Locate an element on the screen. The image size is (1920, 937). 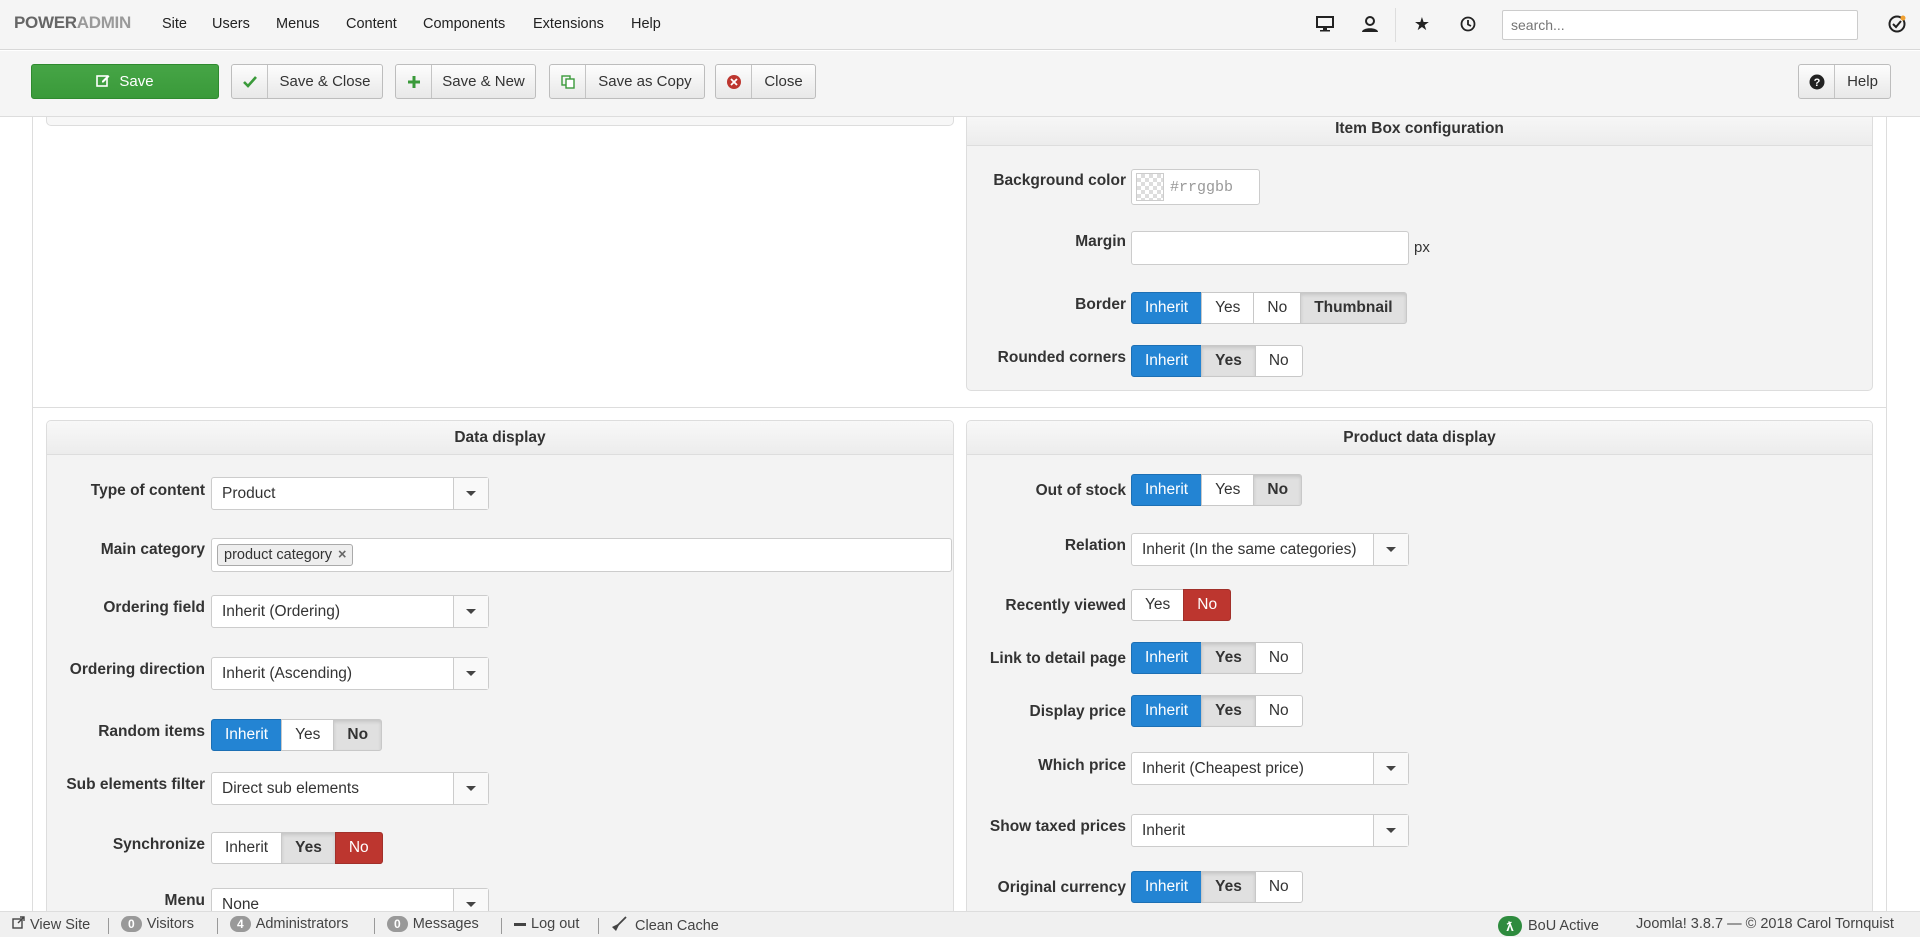
show-taxed-value: Inherit is located at coordinates (1164, 830).